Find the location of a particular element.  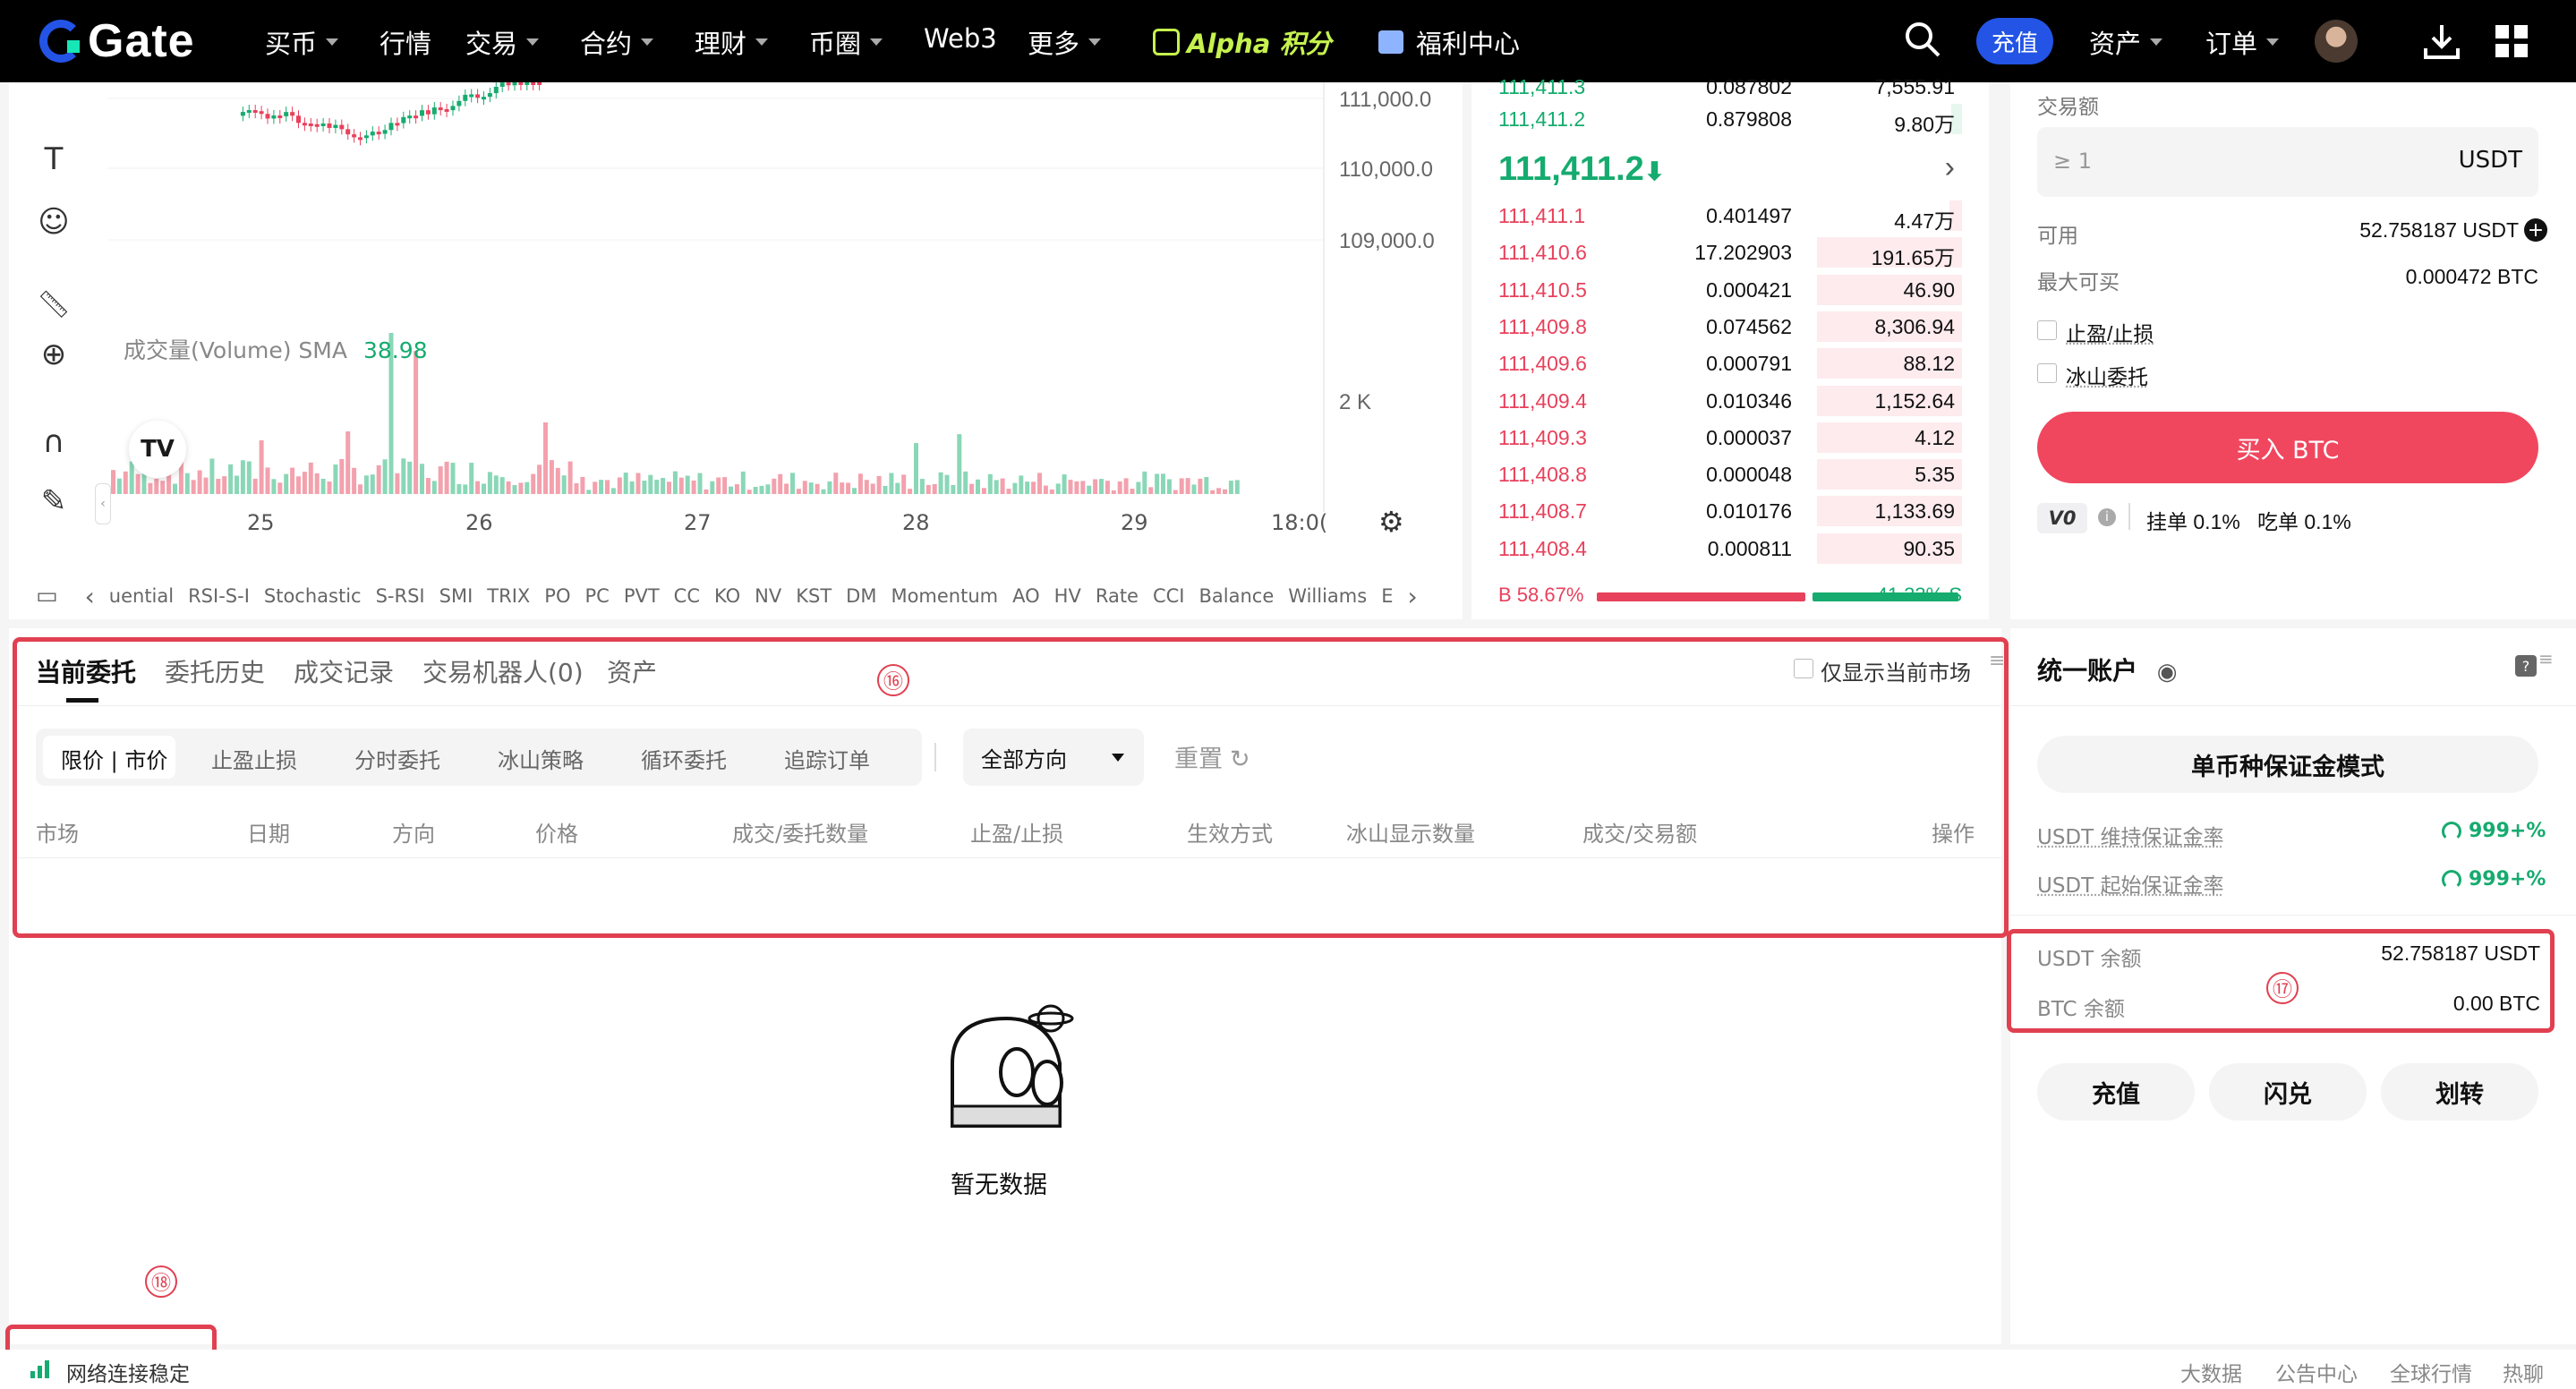

grid-menu-icon is located at coordinates (2511, 41).